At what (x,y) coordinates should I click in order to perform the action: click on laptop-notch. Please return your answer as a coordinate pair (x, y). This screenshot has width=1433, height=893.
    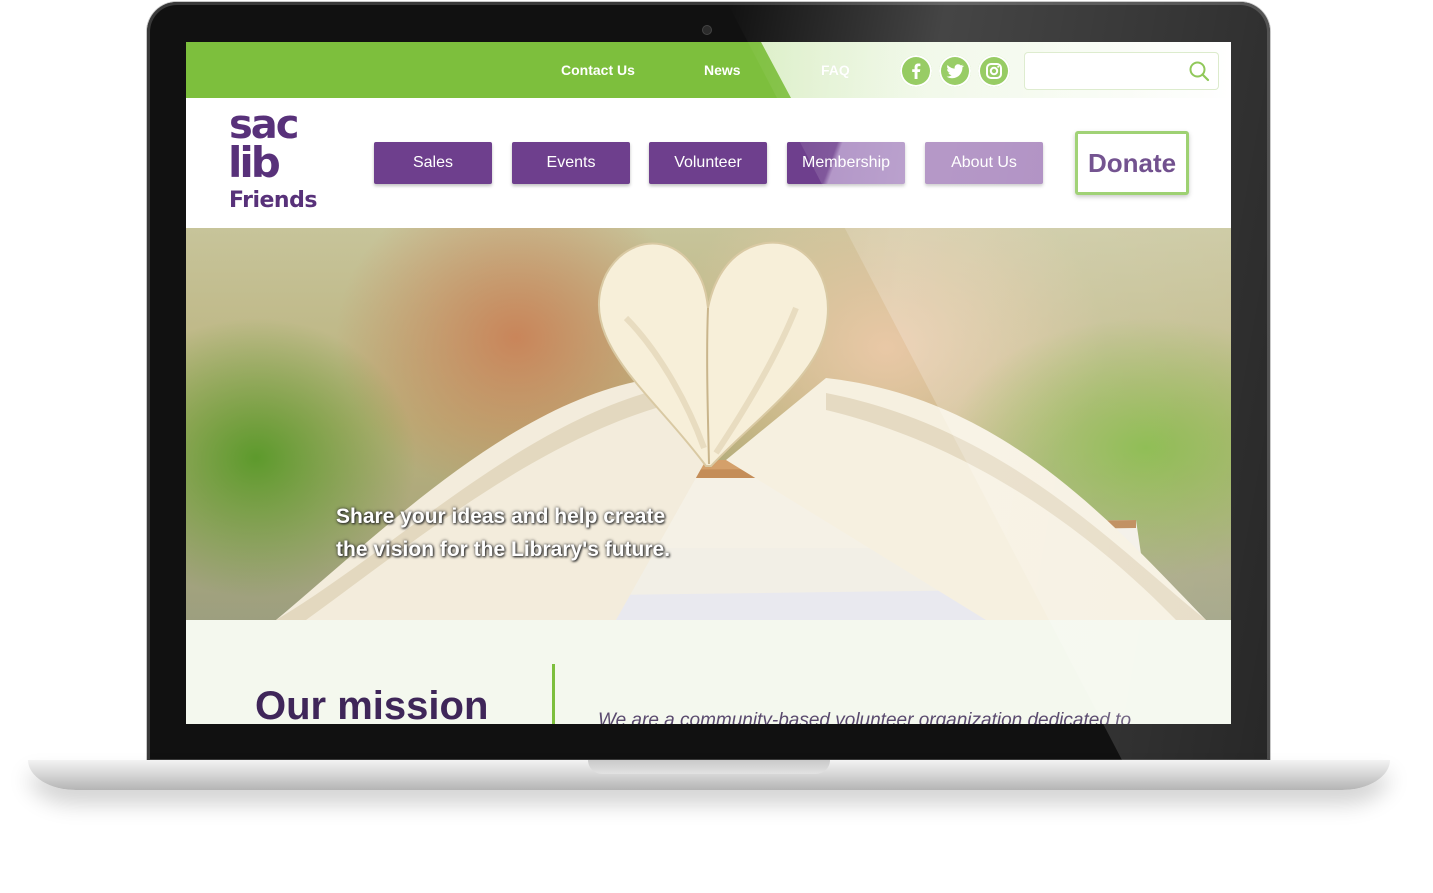
    Looking at the image, I should click on (709, 767).